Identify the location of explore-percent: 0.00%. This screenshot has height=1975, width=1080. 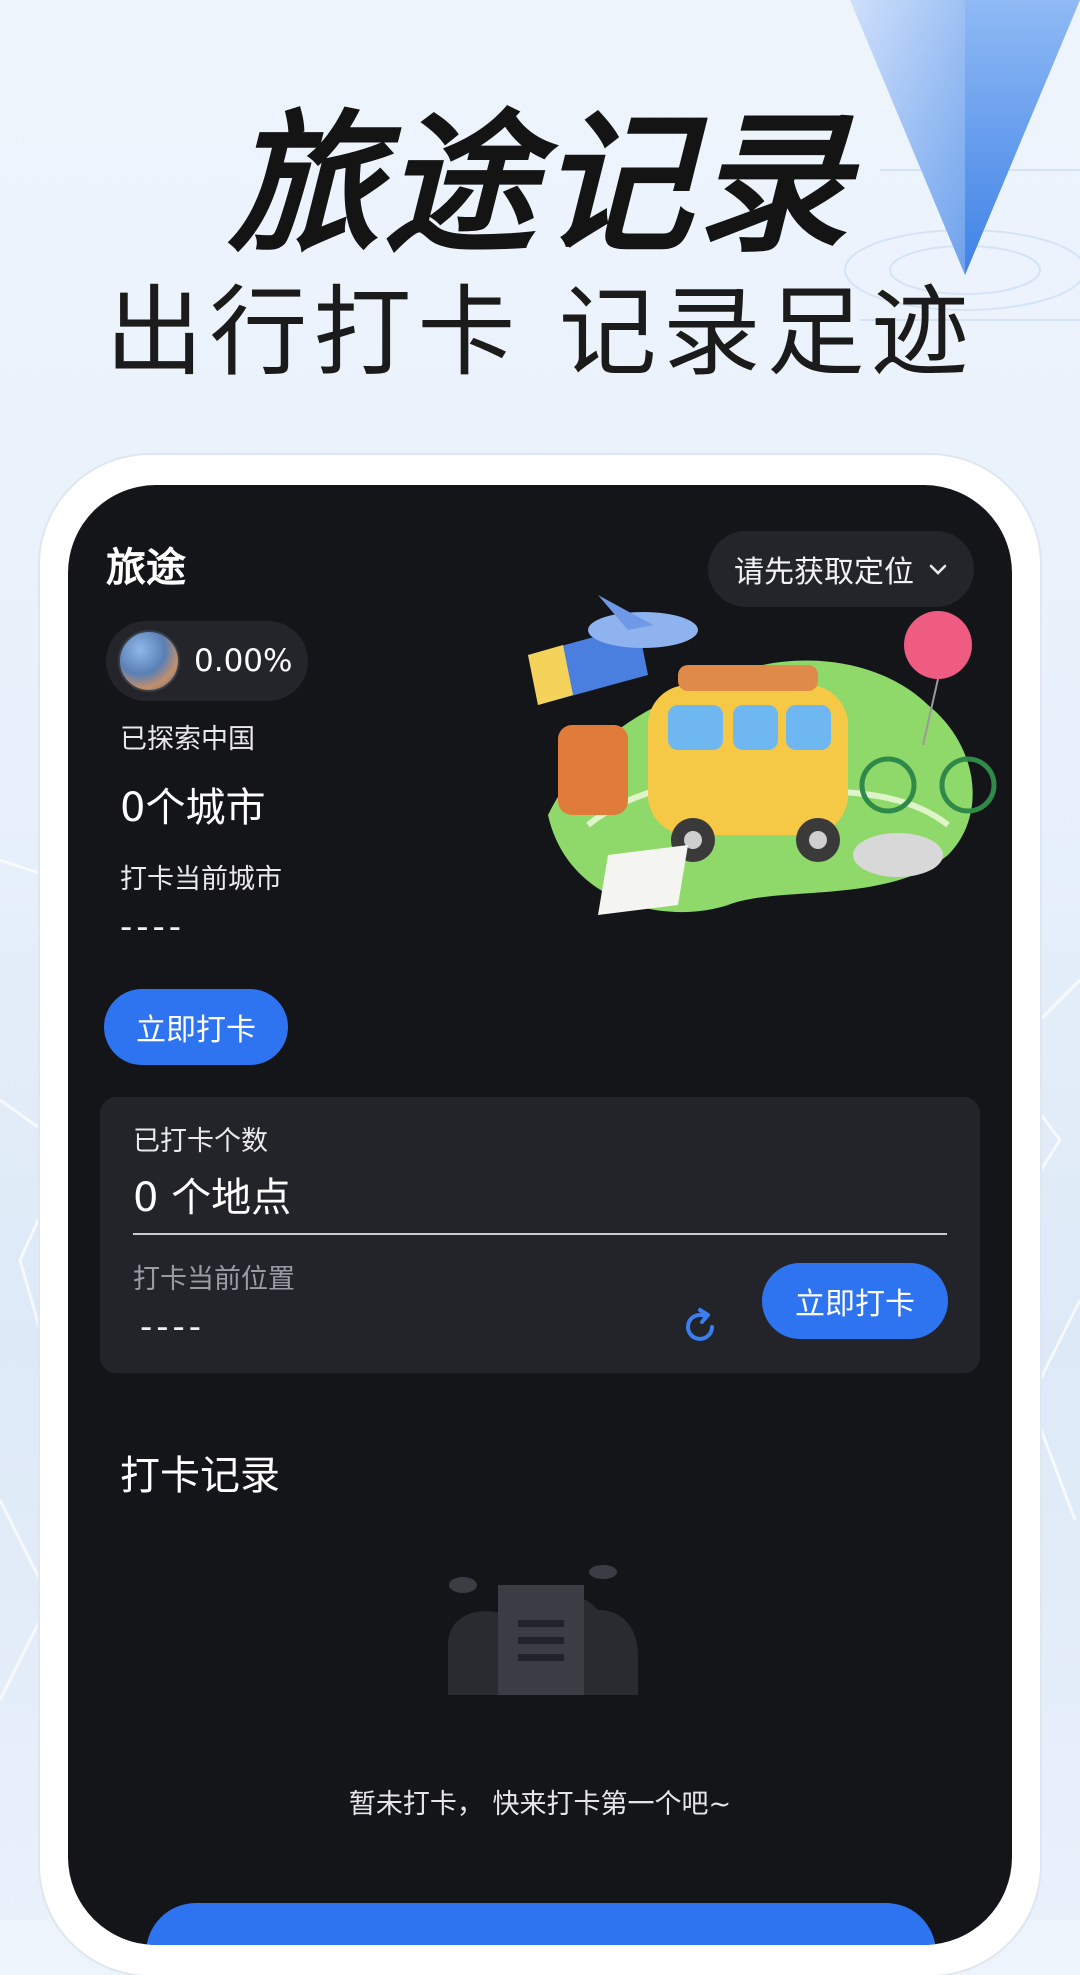
(243, 661).